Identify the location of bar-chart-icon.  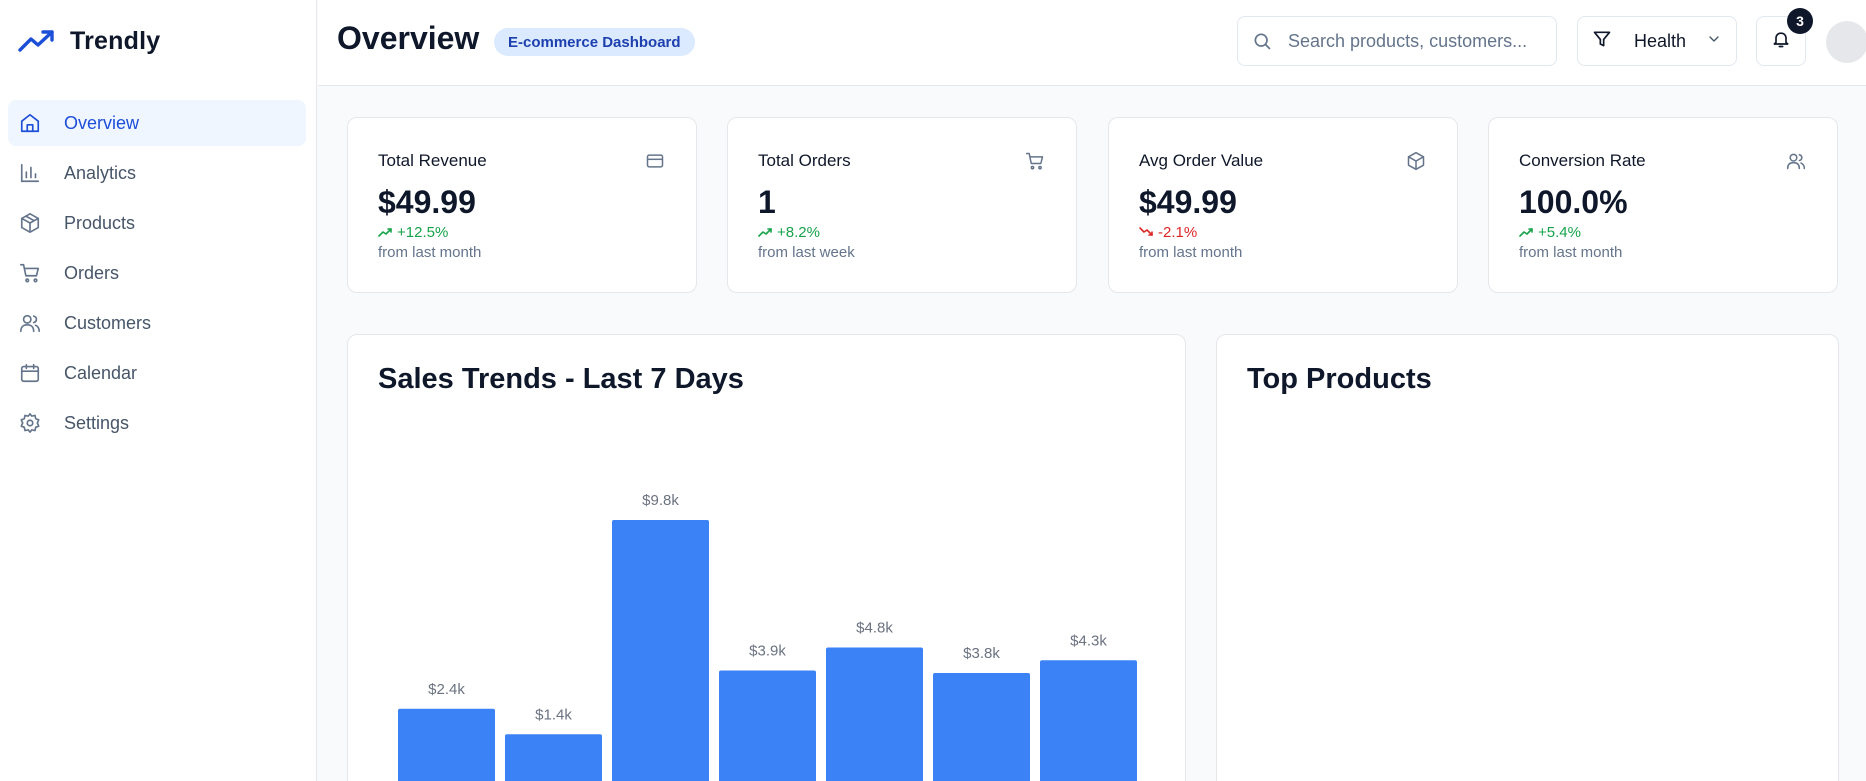
(30, 173).